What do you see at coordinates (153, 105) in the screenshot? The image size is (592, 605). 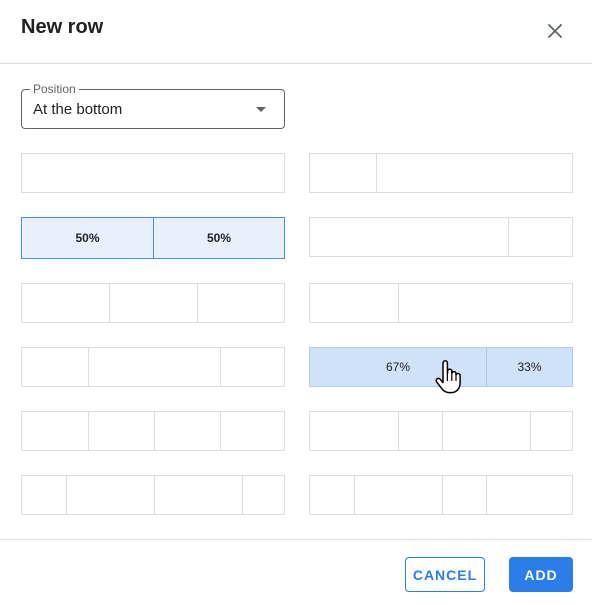 I see `position-select: Position At the bottom` at bounding box center [153, 105].